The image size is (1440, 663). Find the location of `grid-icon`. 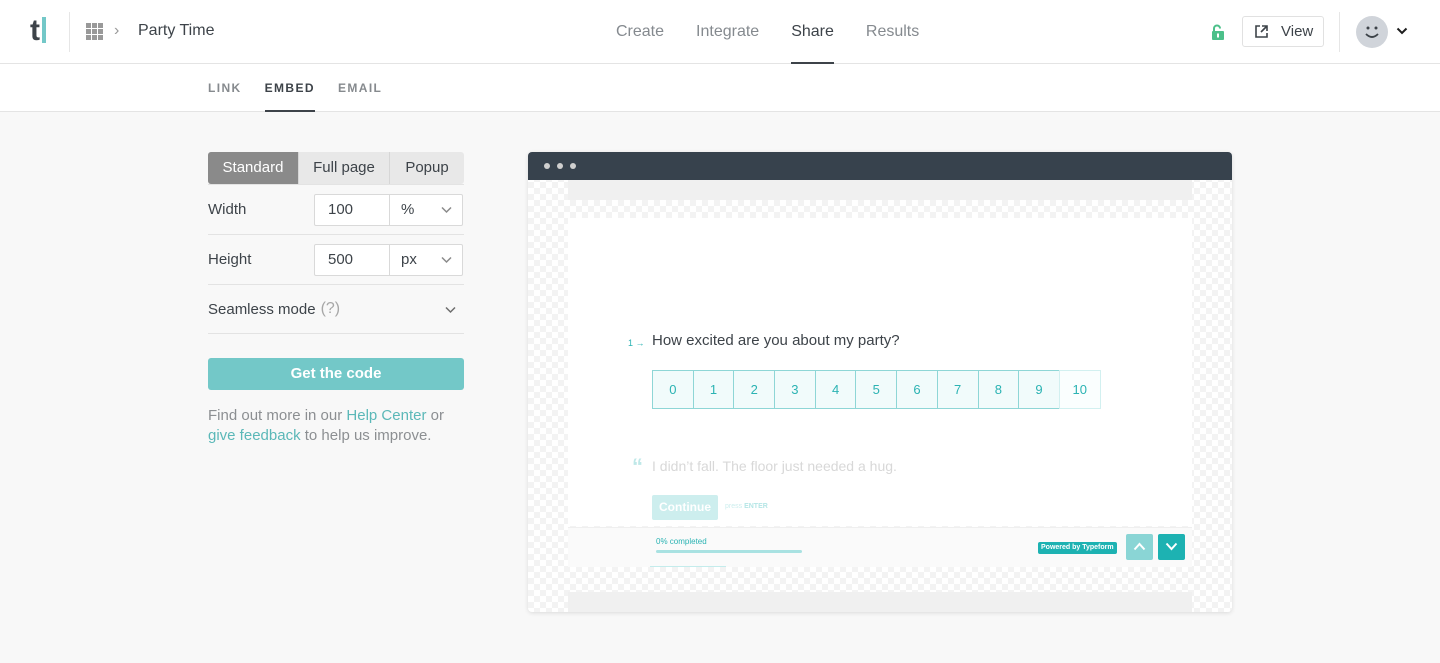

grid-icon is located at coordinates (94, 31).